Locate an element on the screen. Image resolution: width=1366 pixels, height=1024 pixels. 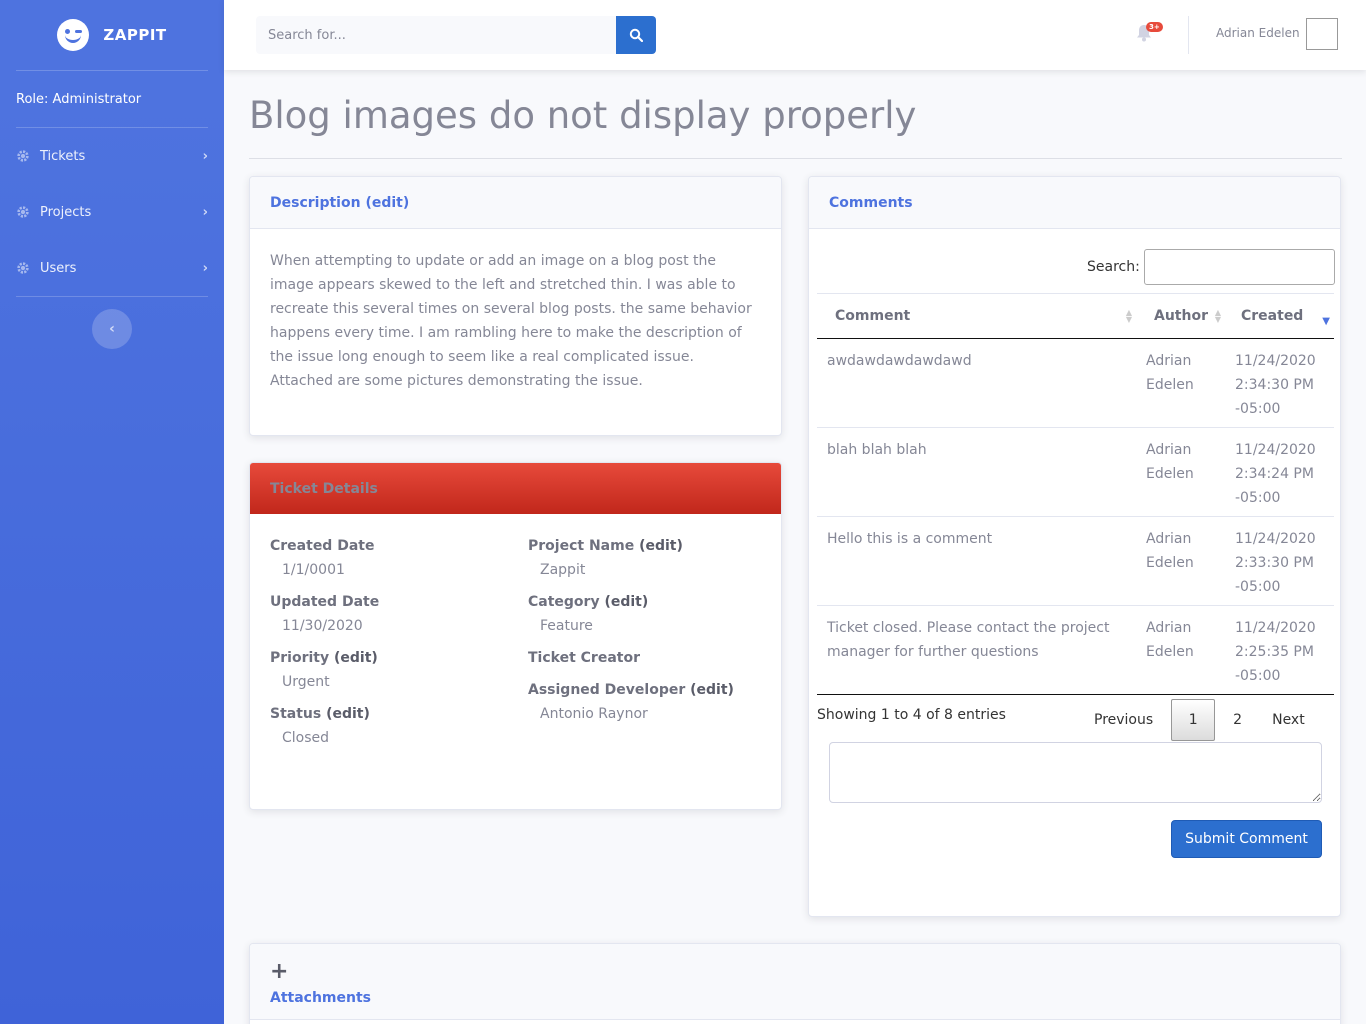
page-button-1: 1 is located at coordinates (1193, 720).